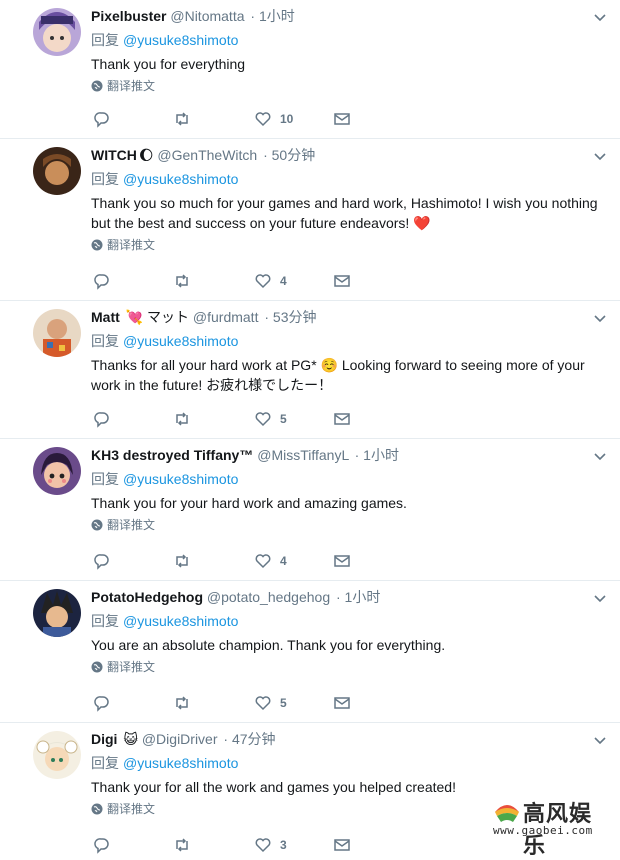 This screenshot has width=620, height=860. I want to click on user-handle: @Nitomatta, so click(207, 16).